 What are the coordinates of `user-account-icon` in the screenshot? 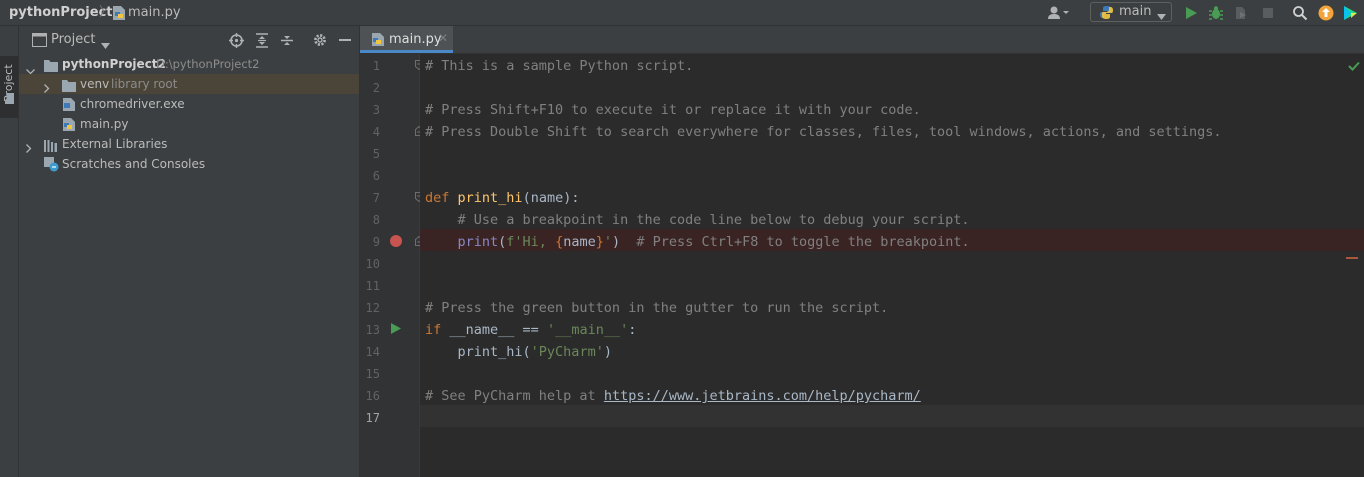 It's located at (1058, 13).